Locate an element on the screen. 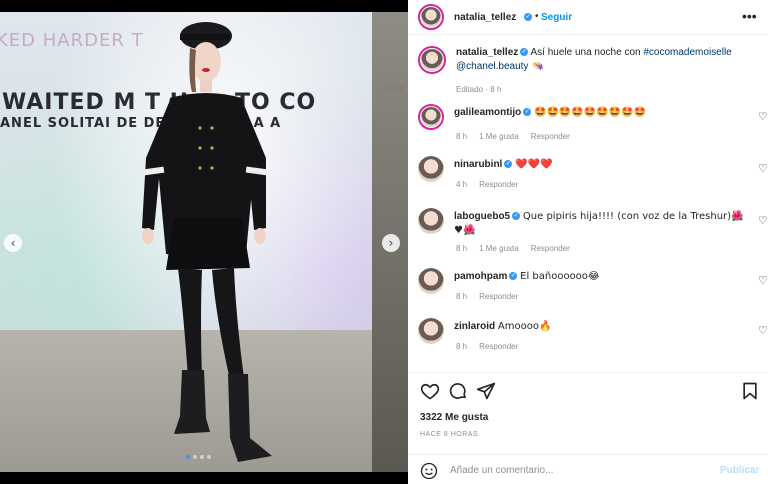 The image size is (768, 484). caption-mention: @chanel.beauty is located at coordinates (492, 66).